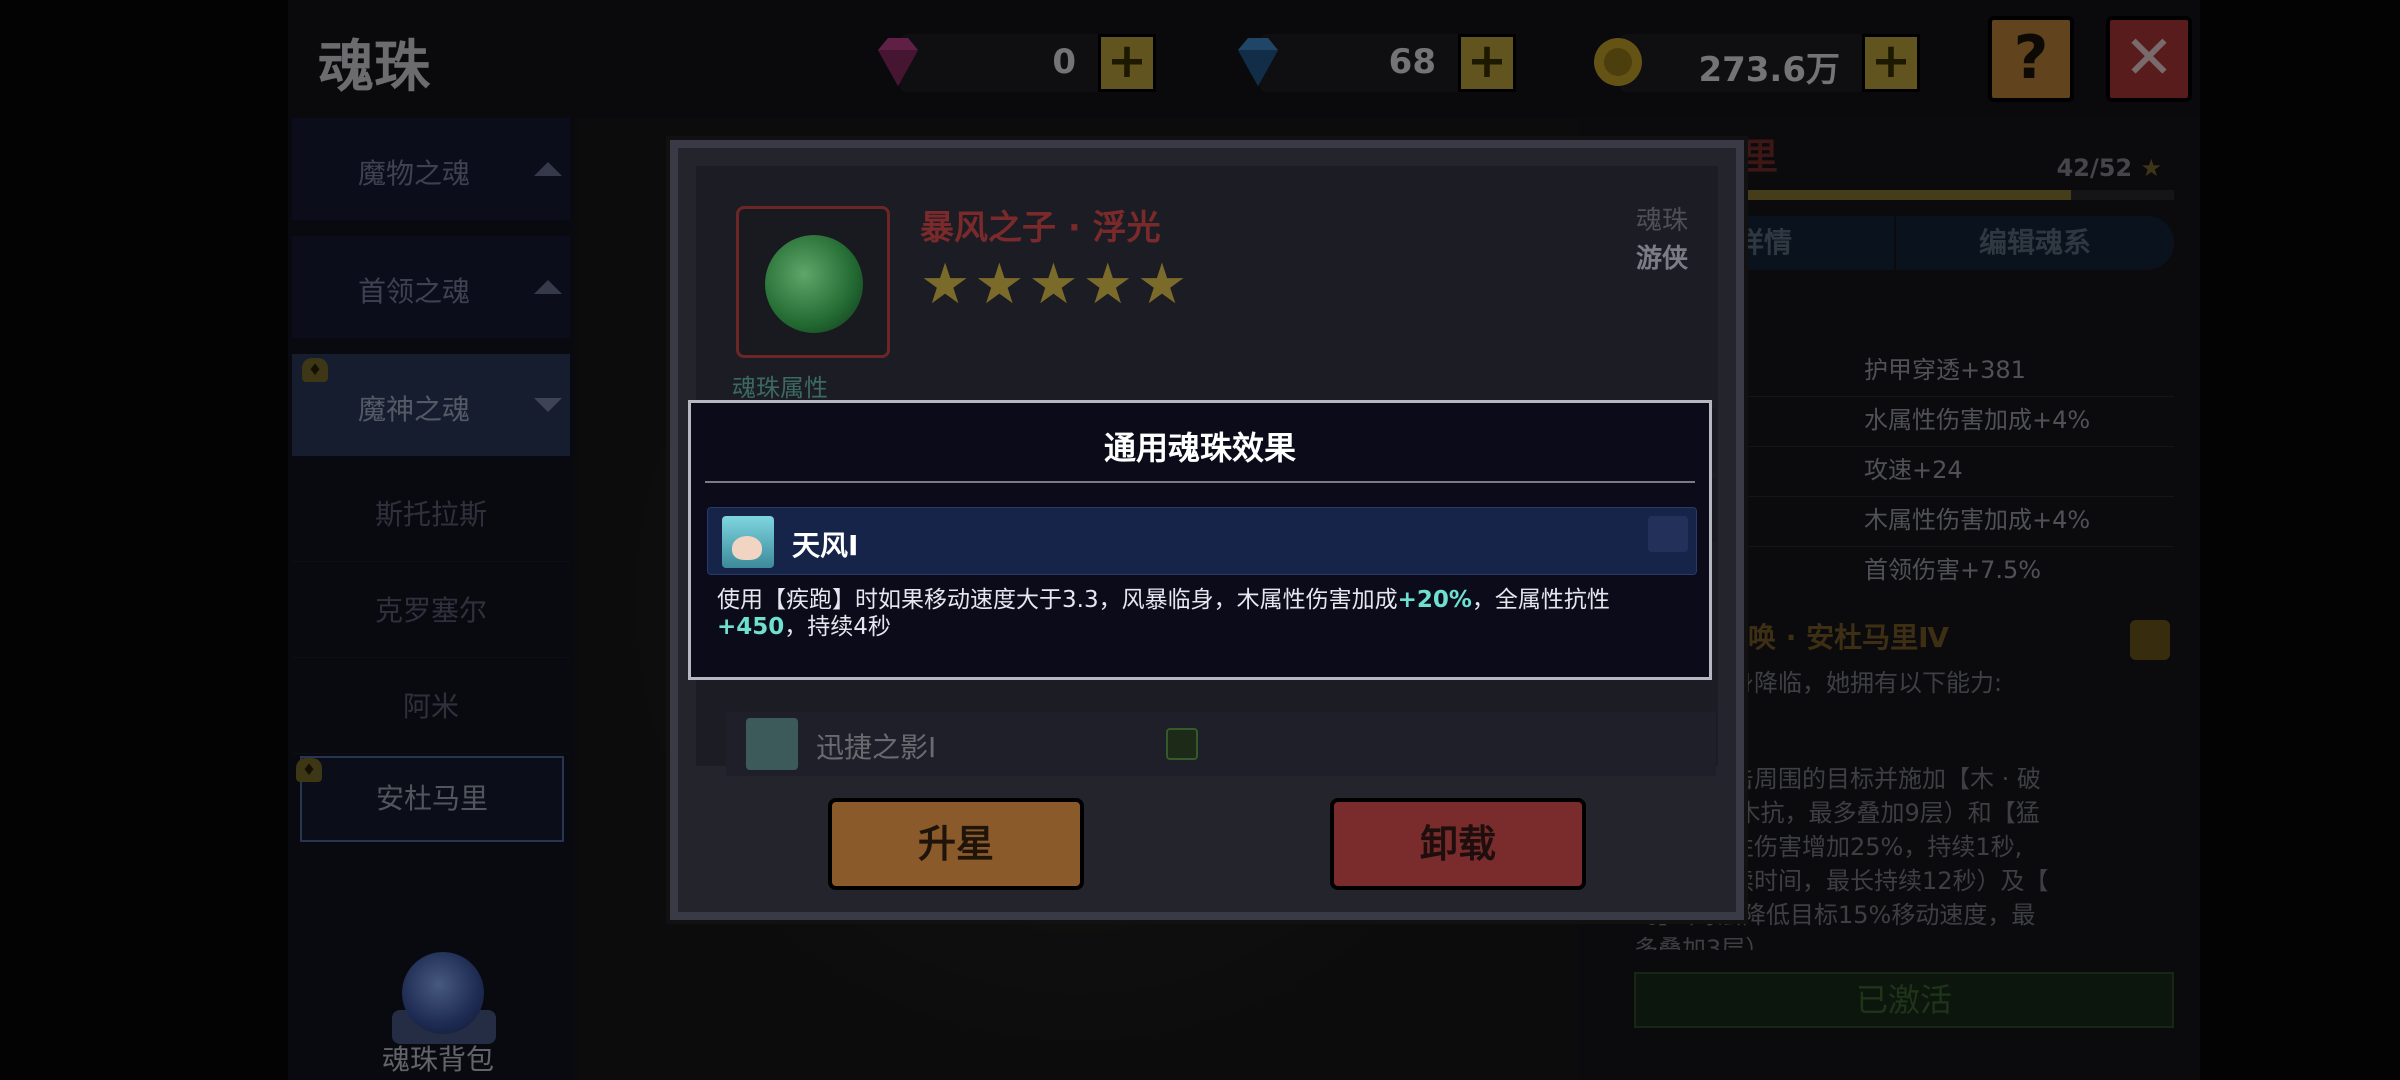  I want to click on gem-type-label: 魂珠, so click(1661, 221).